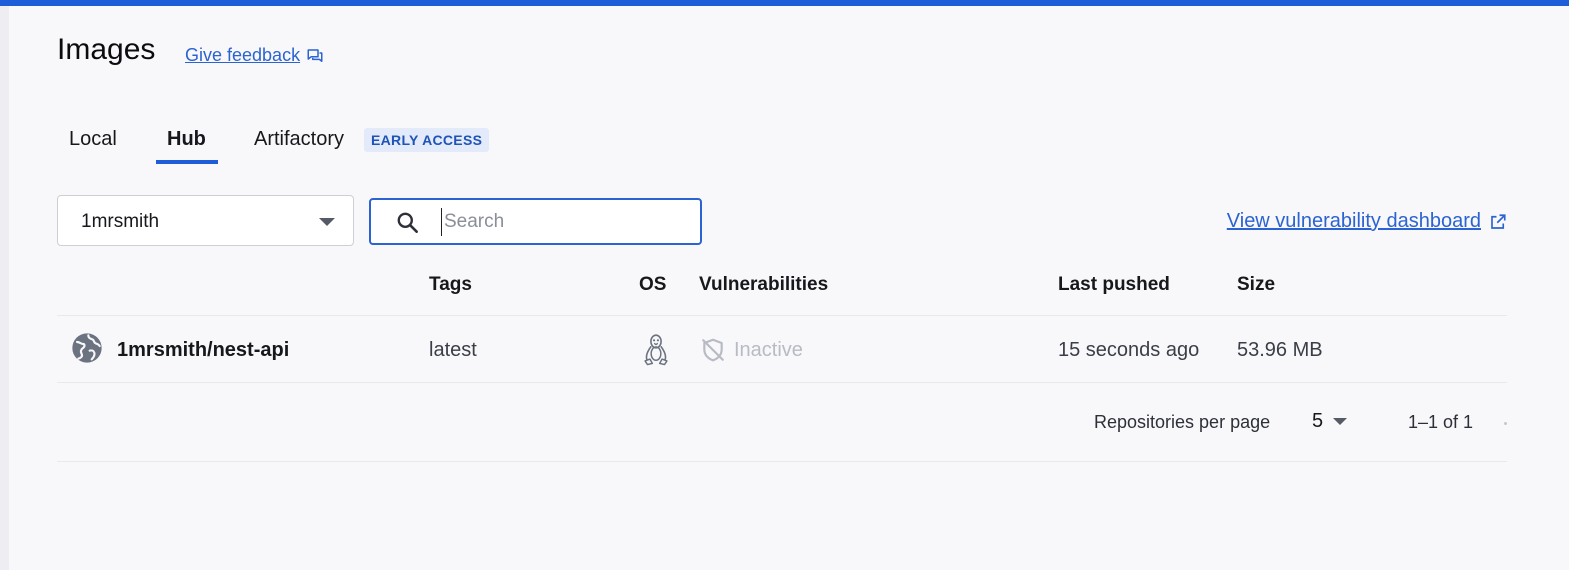 The width and height of the screenshot is (1569, 570). Describe the element at coordinates (93, 139) in the screenshot. I see `tab-local: Local` at that location.